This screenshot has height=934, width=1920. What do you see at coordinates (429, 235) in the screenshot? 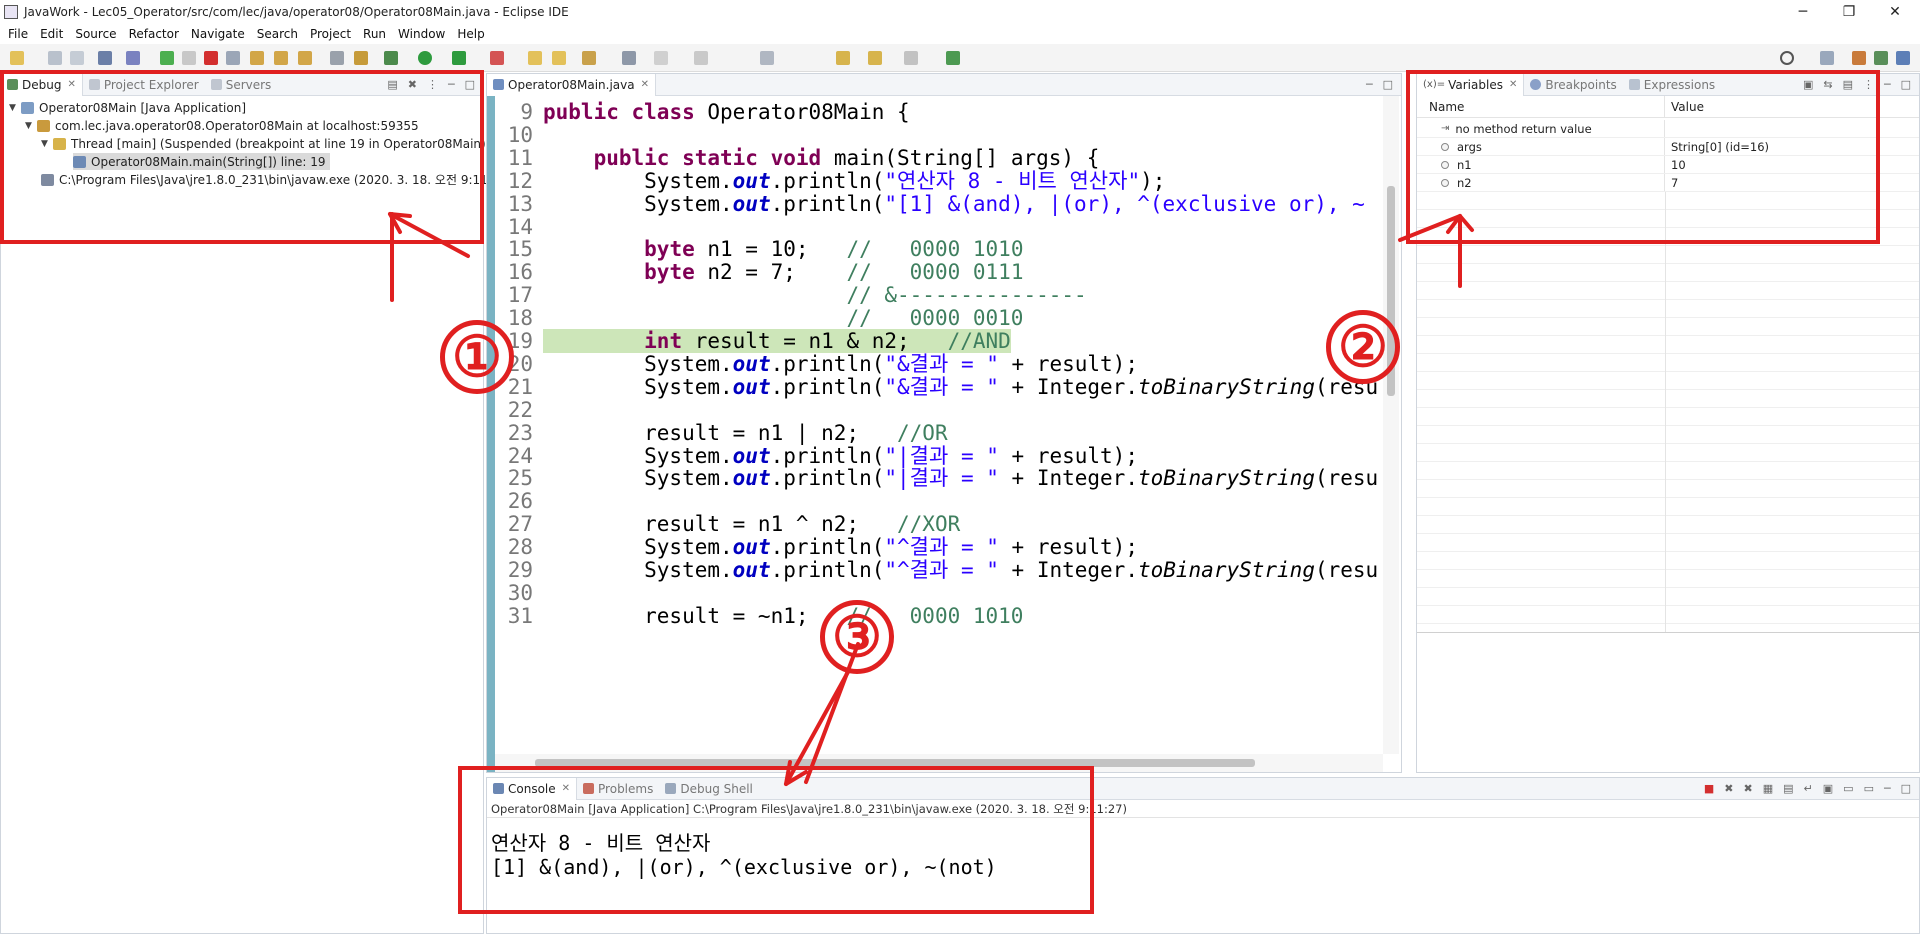
I see `arrow-1-shaft` at bounding box center [429, 235].